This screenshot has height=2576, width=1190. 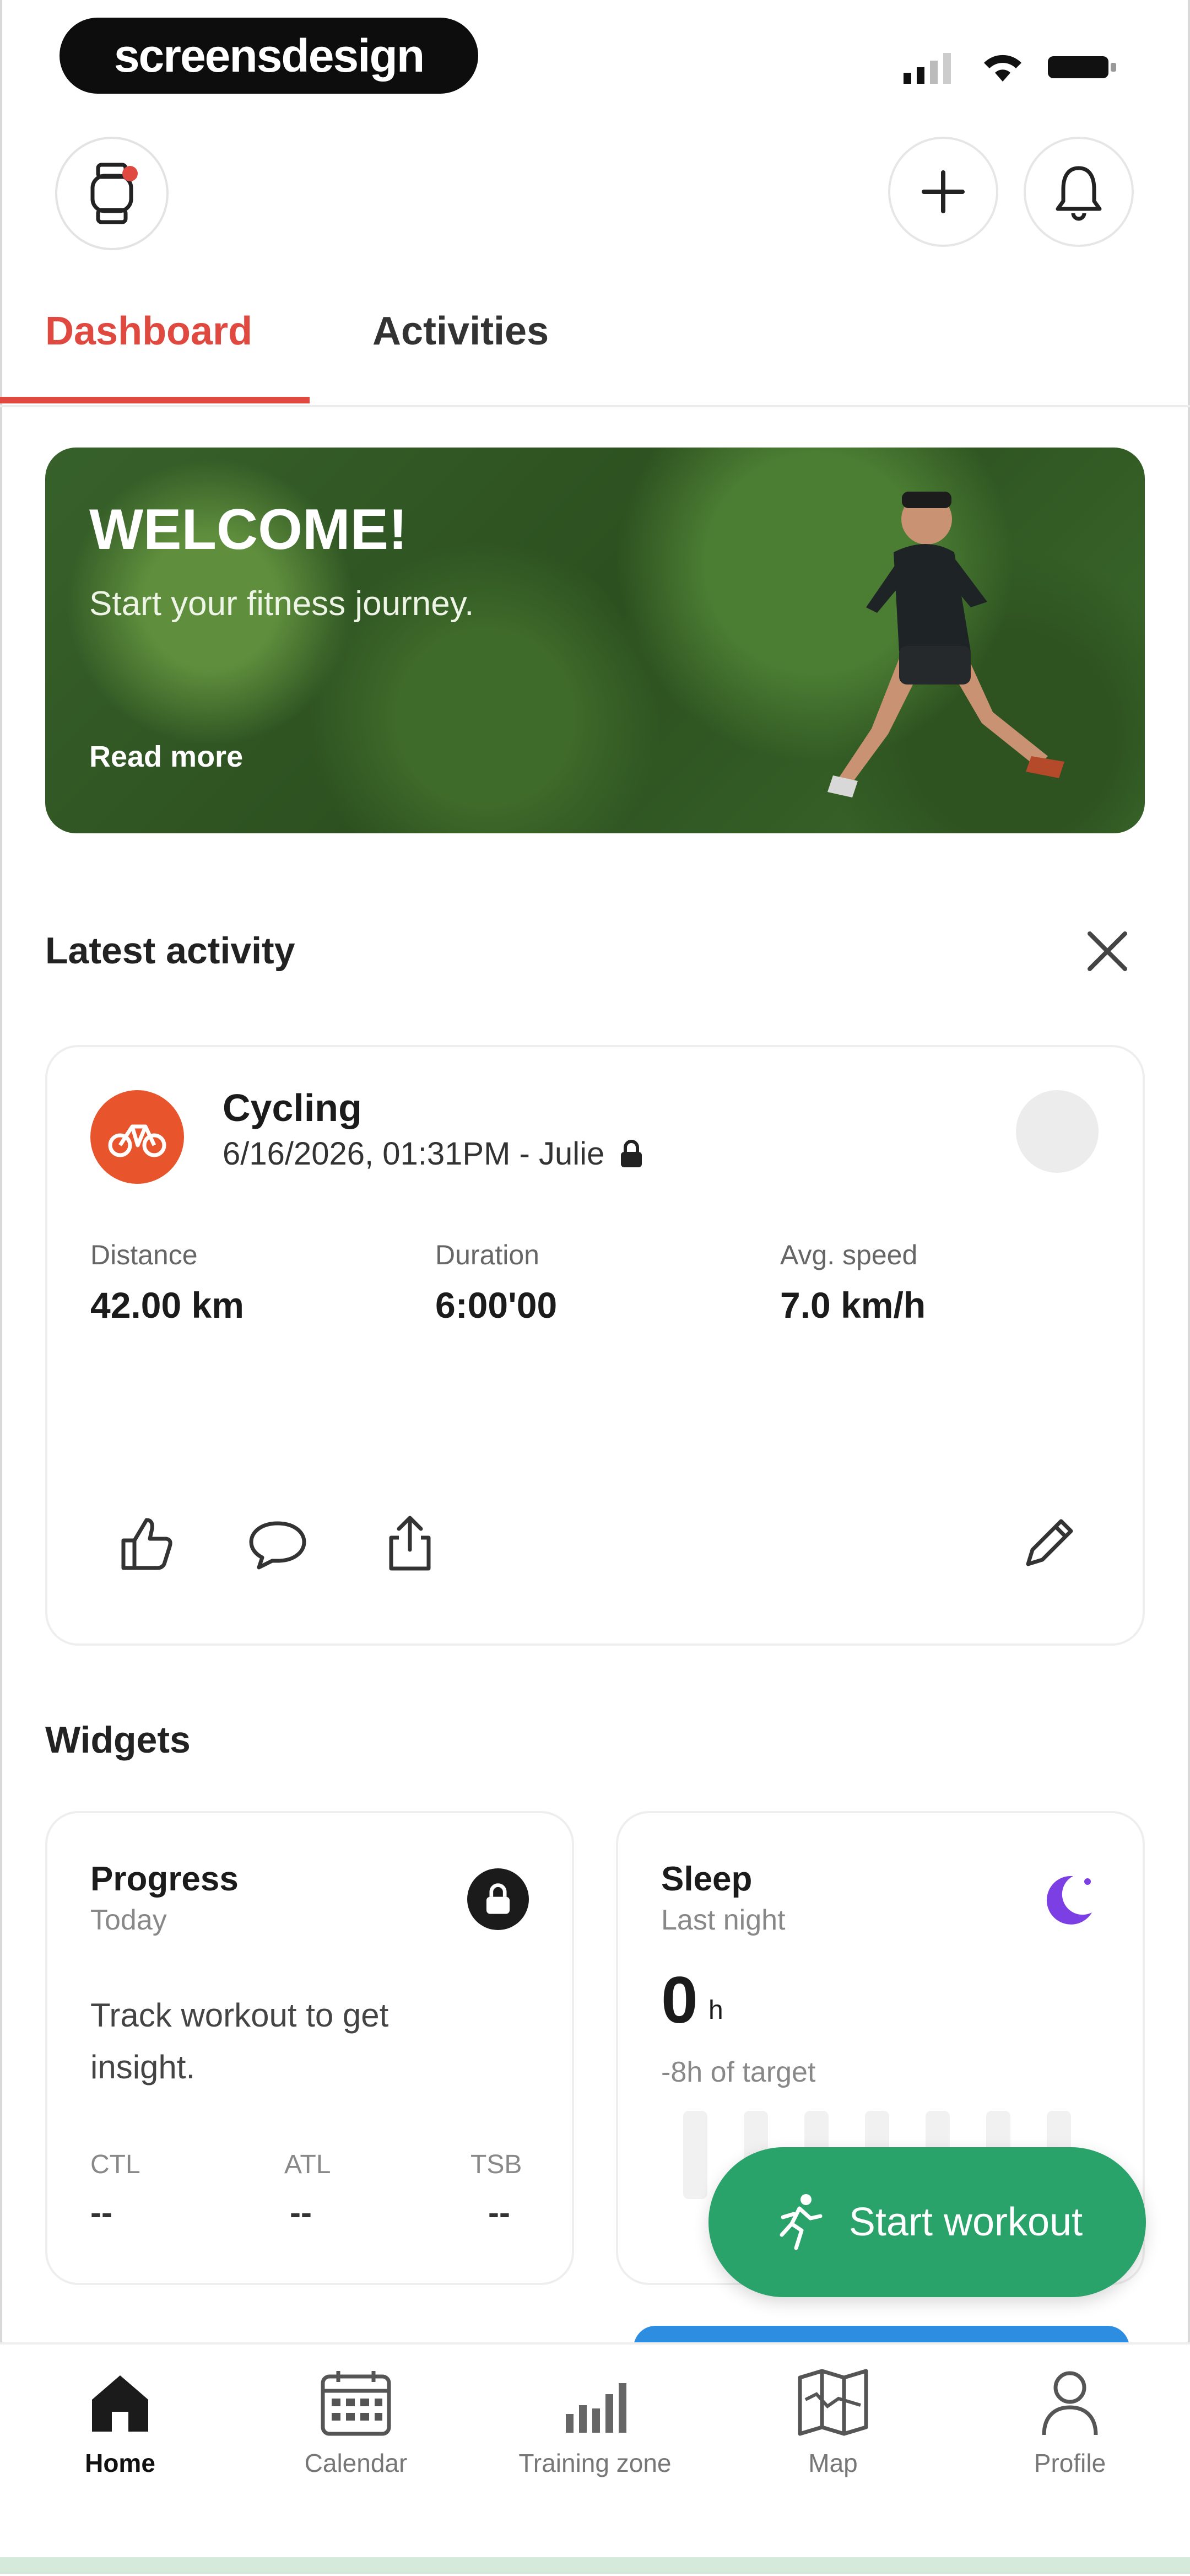 I want to click on read-more-link: Read more, so click(x=166, y=757).